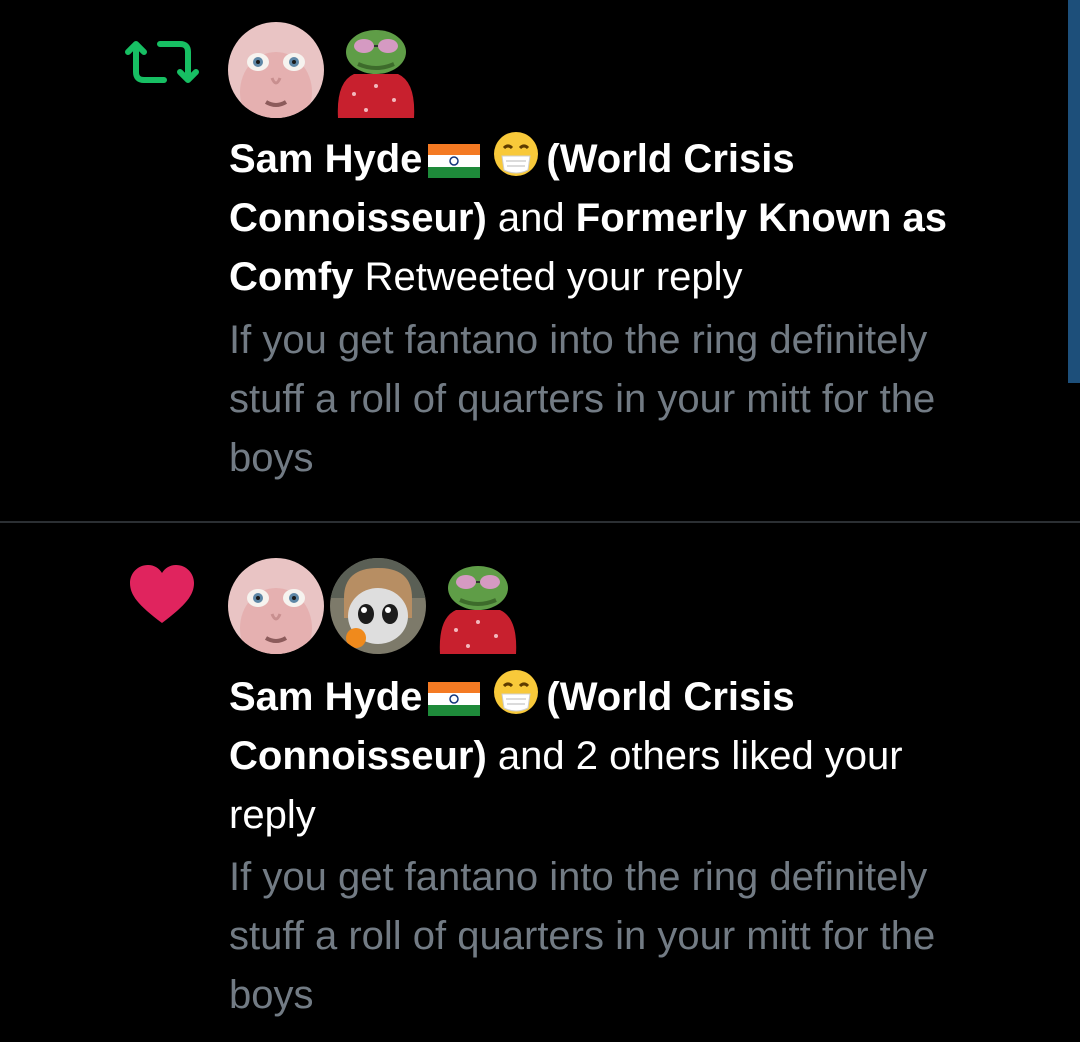 The width and height of the screenshot is (1080, 1042). I want to click on action-text: and 2 others liked your, so click(700, 756).